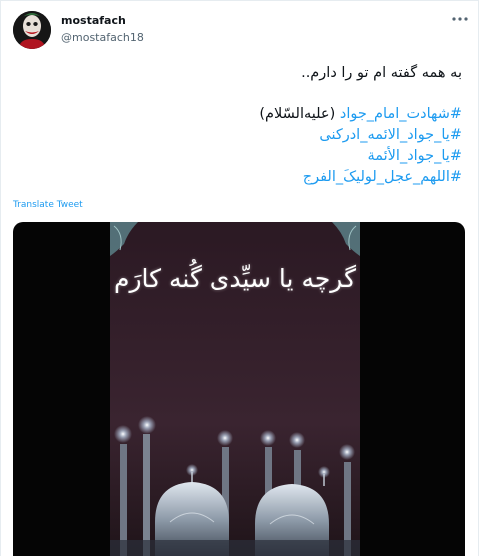 This screenshot has height=556, width=479. I want to click on hashtag-line: #یا_جواد_الائمه_ادرکنی, so click(242, 135).